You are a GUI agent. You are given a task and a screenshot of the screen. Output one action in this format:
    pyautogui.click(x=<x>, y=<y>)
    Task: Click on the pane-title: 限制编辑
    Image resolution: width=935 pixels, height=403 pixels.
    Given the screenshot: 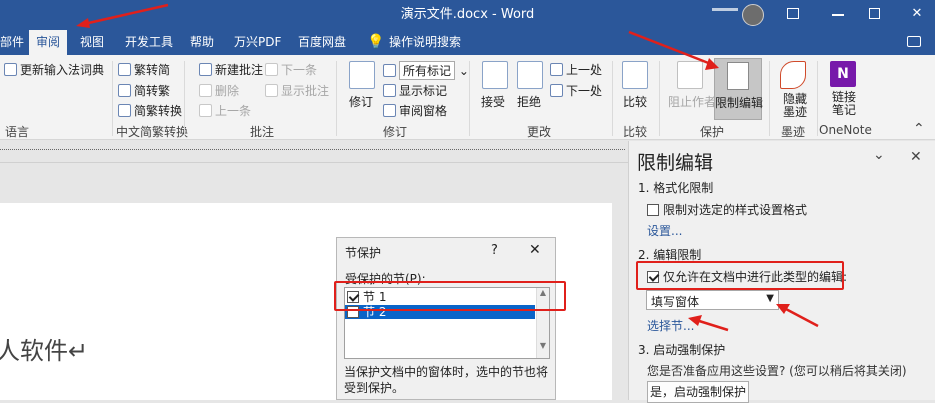 What is the action you would take?
    pyautogui.click(x=675, y=163)
    